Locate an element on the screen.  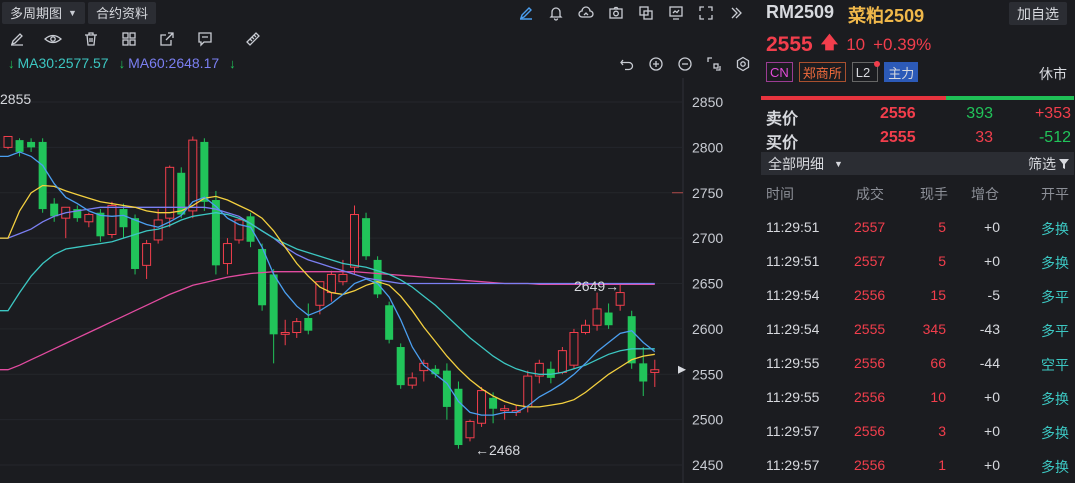
last-price: 2555 is located at coordinates (789, 44).